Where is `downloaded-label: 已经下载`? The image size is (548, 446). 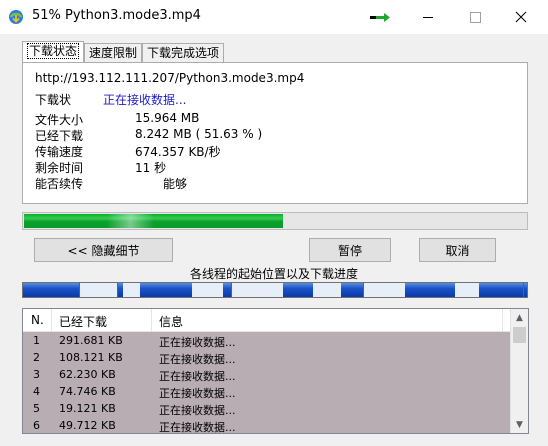
downloaded-label: 已经下载 is located at coordinates (59, 136).